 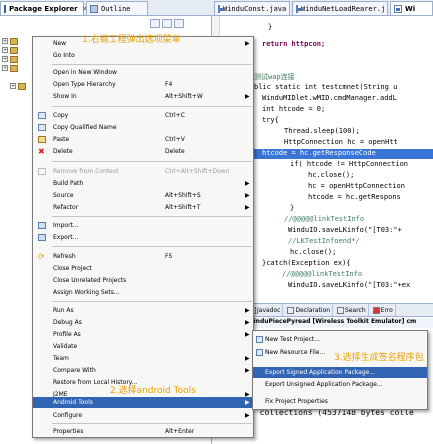 What do you see at coordinates (143, 280) in the screenshot?
I see `menu-item-close-unrelated: Close Unrelated Projects` at bounding box center [143, 280].